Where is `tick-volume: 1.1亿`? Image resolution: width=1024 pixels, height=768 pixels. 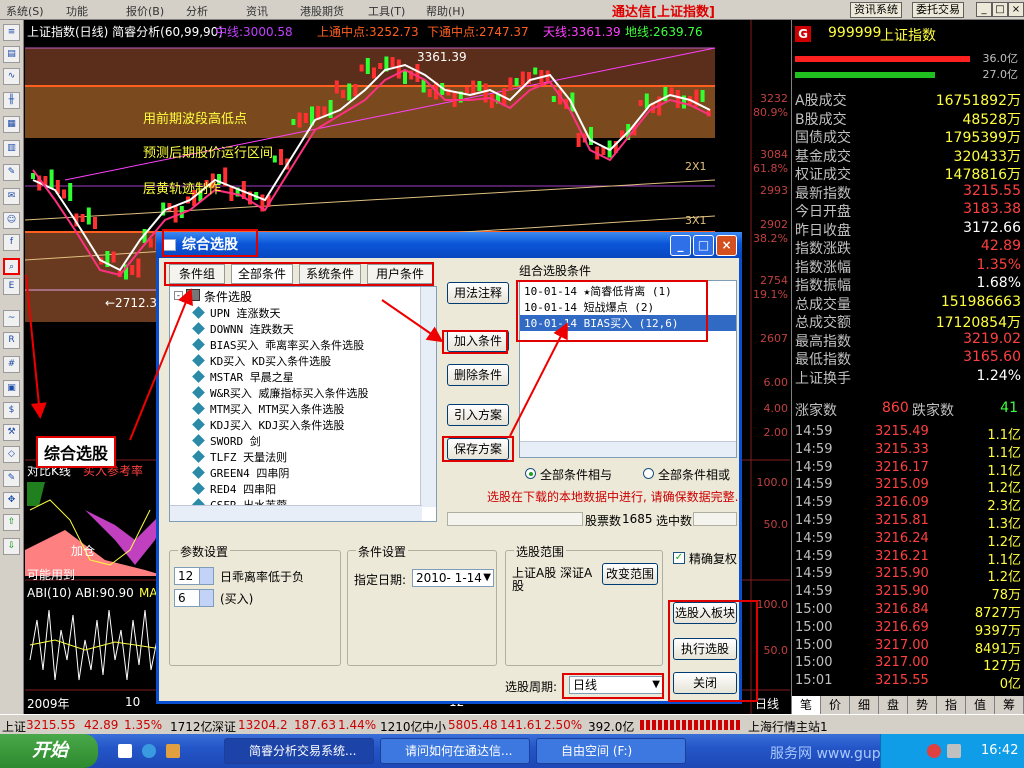
tick-volume: 1.1亿 is located at coordinates (1004, 471).